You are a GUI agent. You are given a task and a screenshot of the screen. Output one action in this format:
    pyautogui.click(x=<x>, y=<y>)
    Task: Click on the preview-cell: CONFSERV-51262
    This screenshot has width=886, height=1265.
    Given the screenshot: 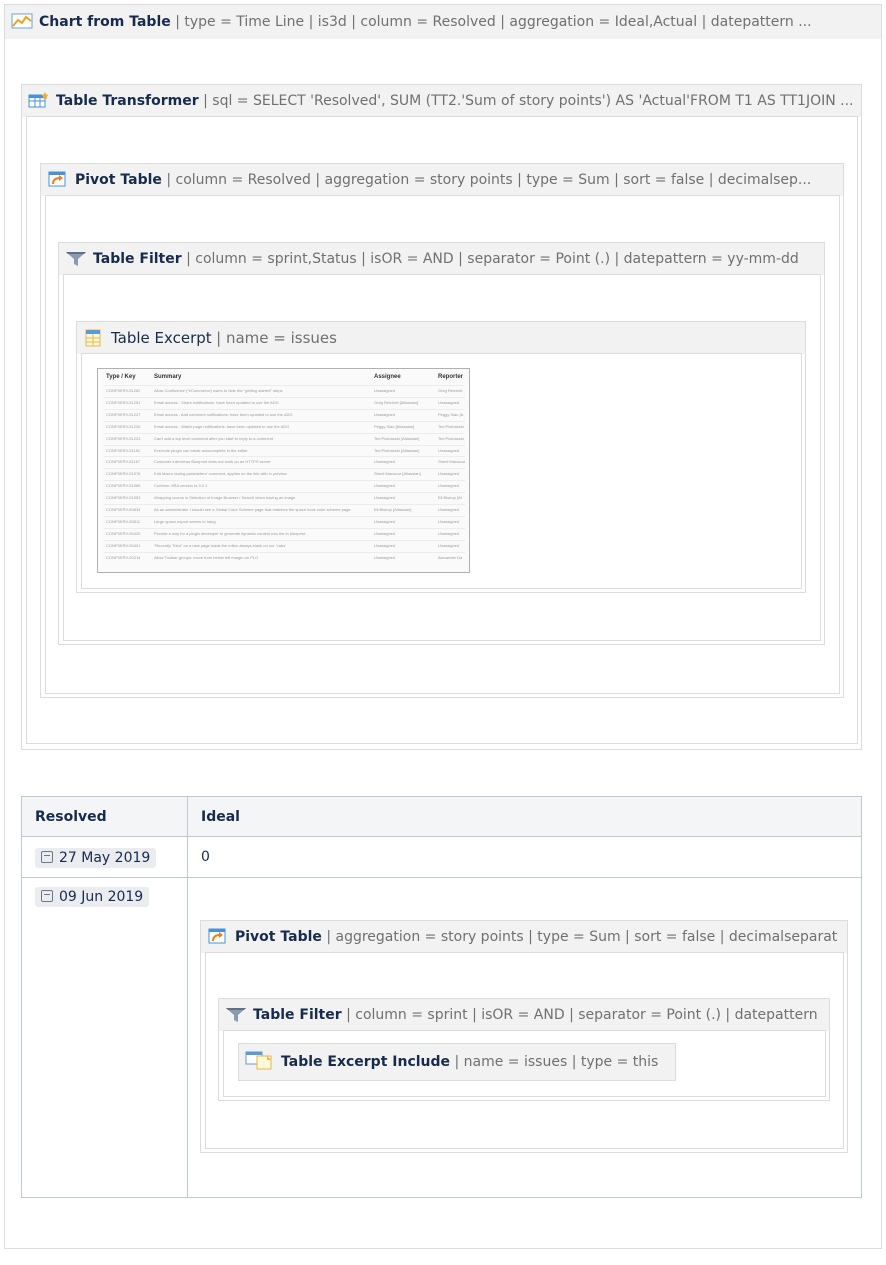 What is the action you would take?
    pyautogui.click(x=123, y=390)
    